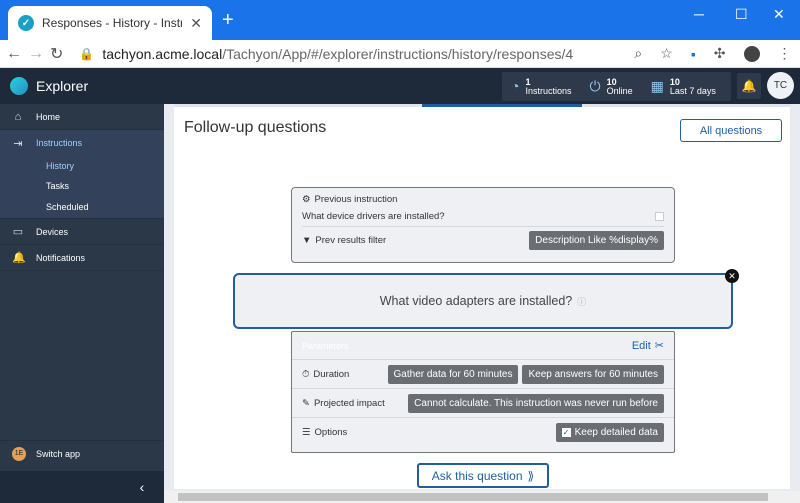 The image size is (800, 503). Describe the element at coordinates (659, 216) in the screenshot. I see `previous-checkbox` at that location.